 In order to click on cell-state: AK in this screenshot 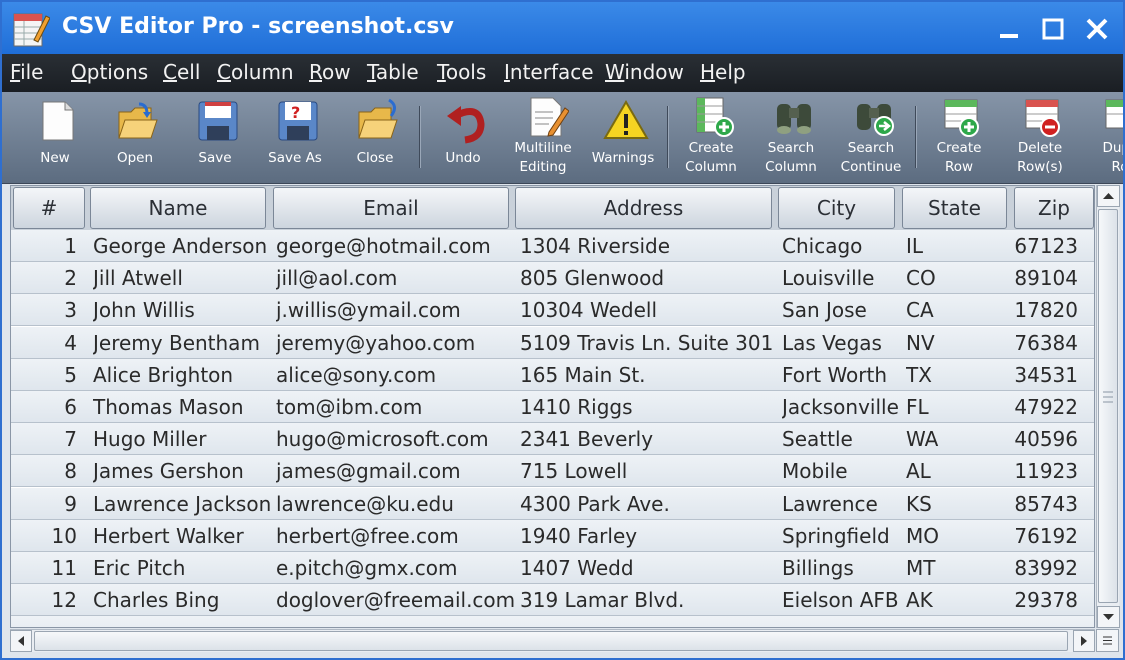, I will do `click(956, 600)`.